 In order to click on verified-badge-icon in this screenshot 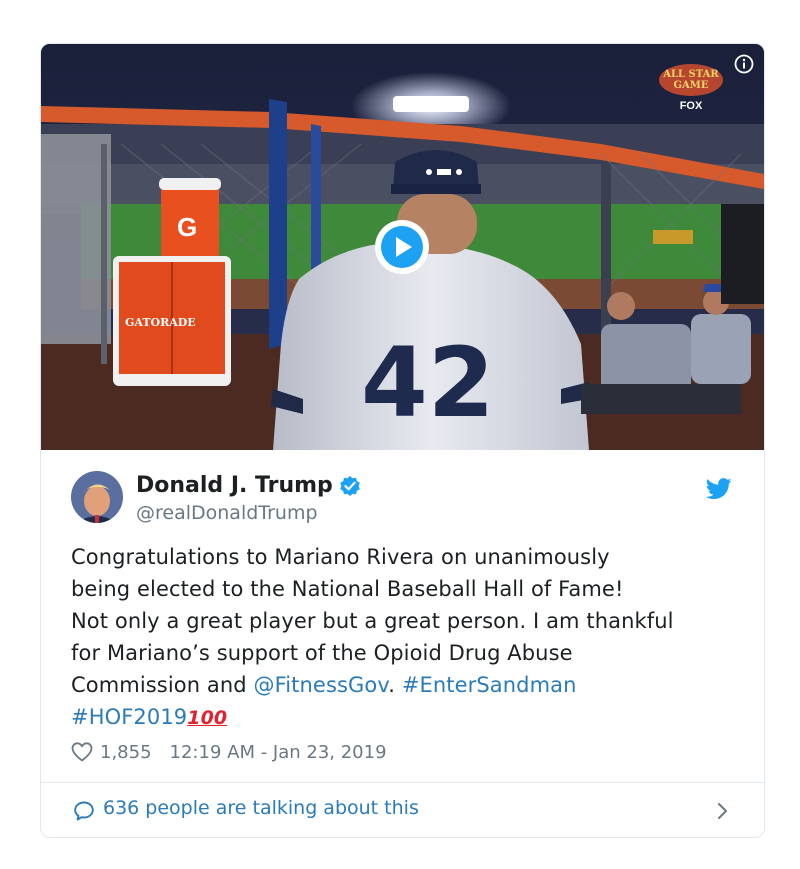, I will do `click(350, 485)`.